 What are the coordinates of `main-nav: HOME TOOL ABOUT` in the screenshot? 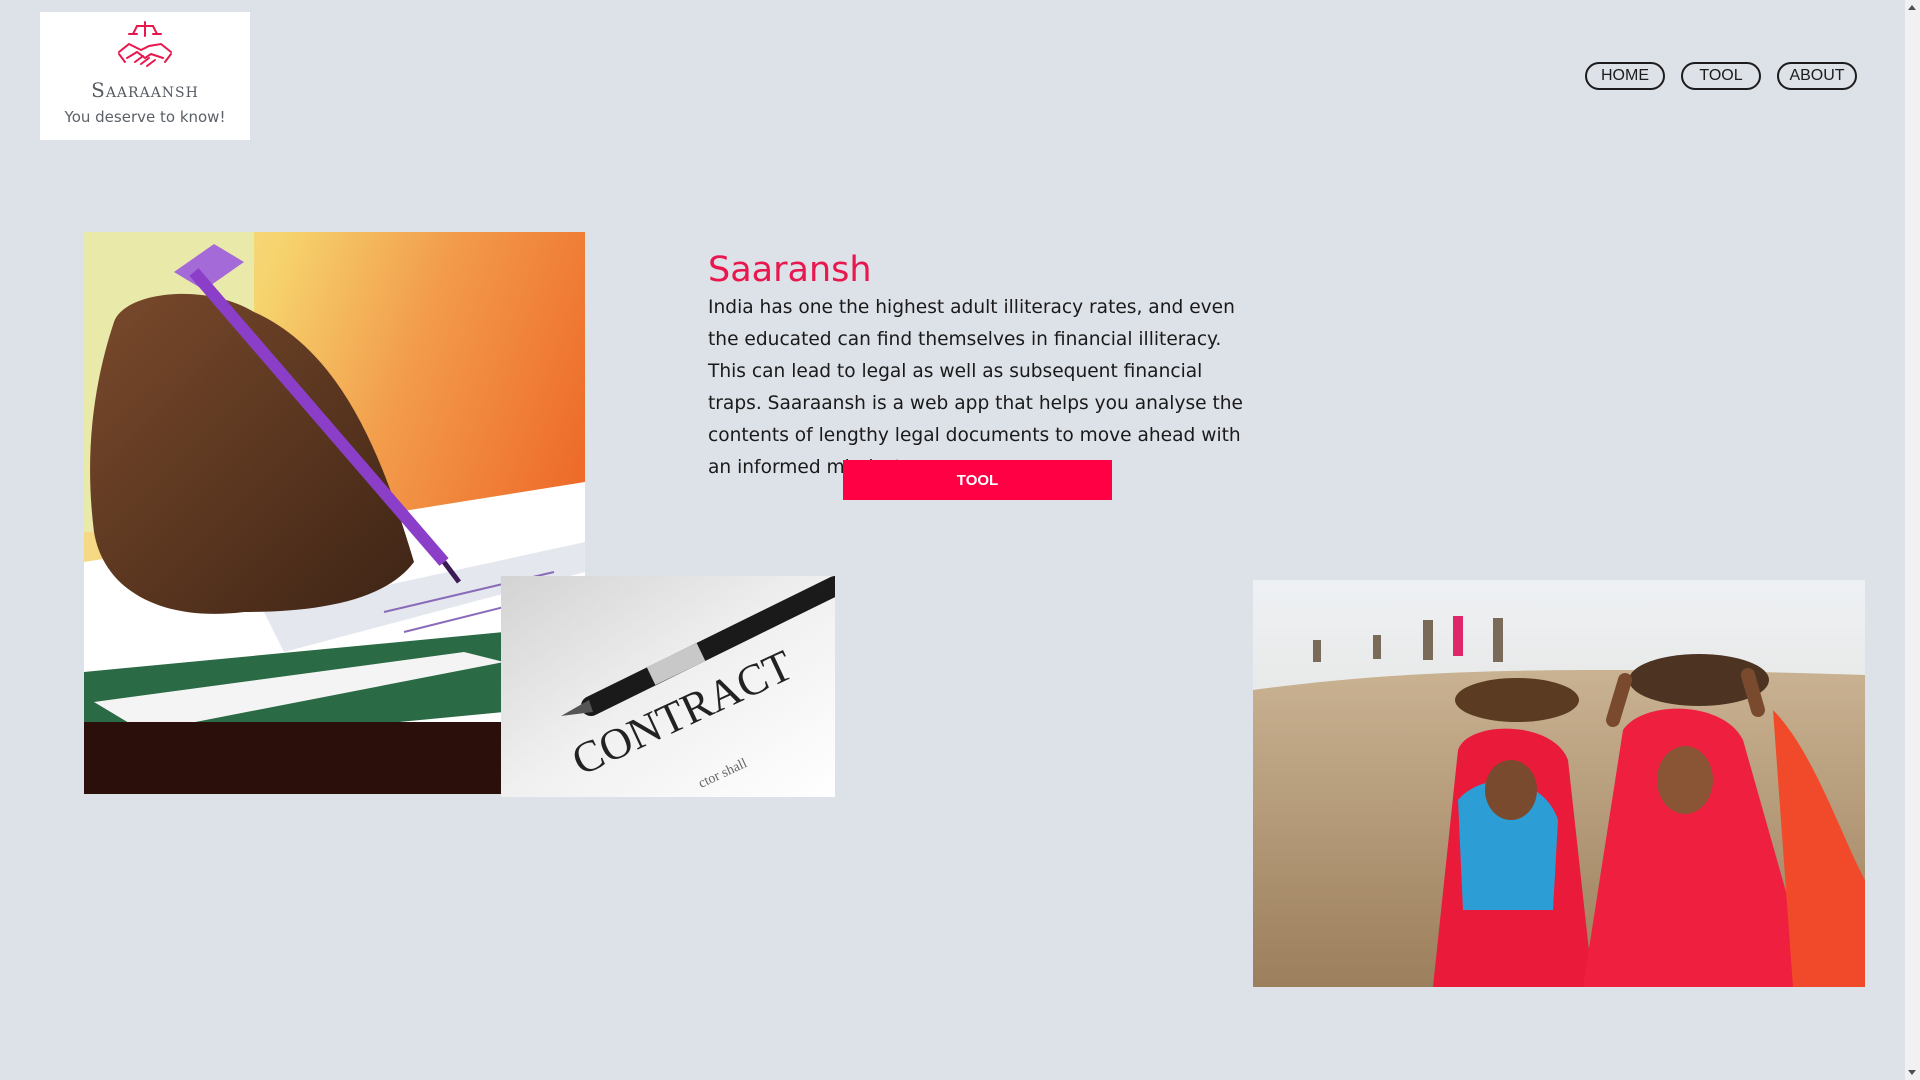 It's located at (1721, 76).